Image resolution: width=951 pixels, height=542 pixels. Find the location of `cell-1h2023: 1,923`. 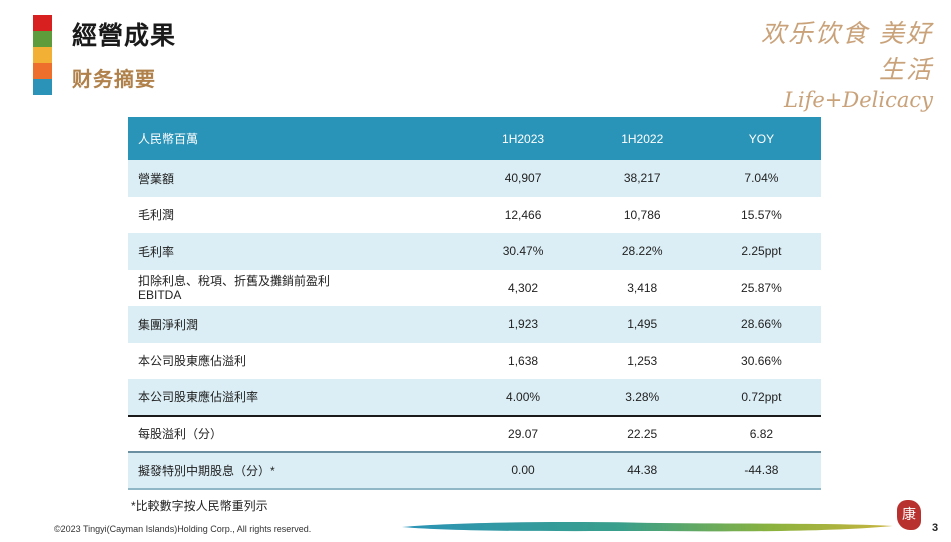

cell-1h2023: 1,923 is located at coordinates (523, 324).